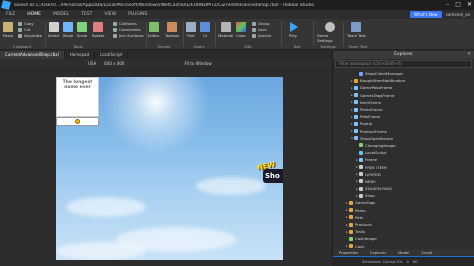 This screenshot has width=474, height=266. I want to click on anchor-button: Anchor, so click(261, 35).